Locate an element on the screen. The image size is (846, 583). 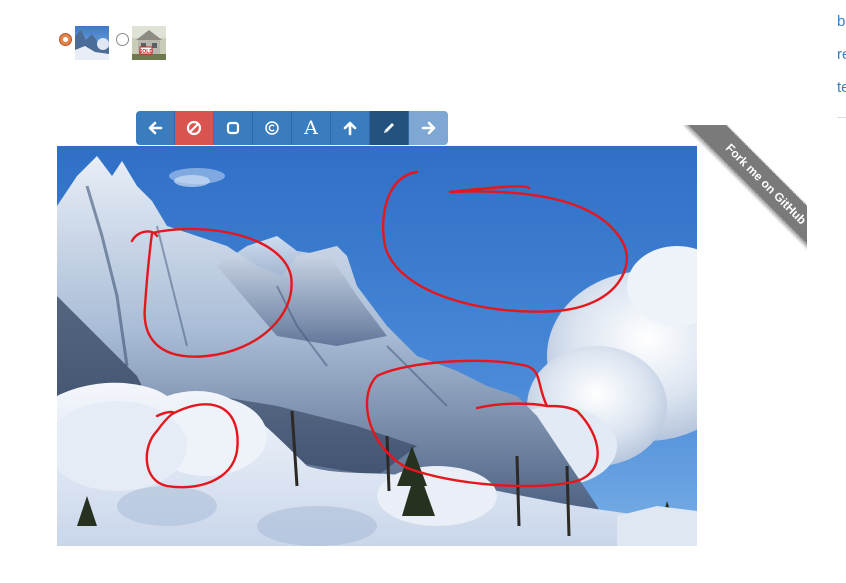
rectangle-icon is located at coordinates (233, 128).